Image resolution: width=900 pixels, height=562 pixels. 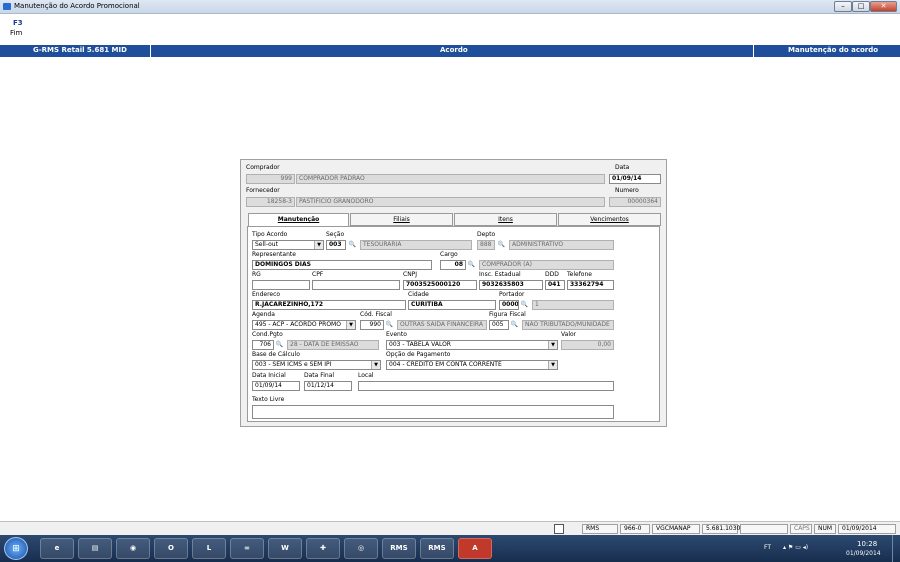 I want to click on menu-label: Fim, so click(x=16, y=33).